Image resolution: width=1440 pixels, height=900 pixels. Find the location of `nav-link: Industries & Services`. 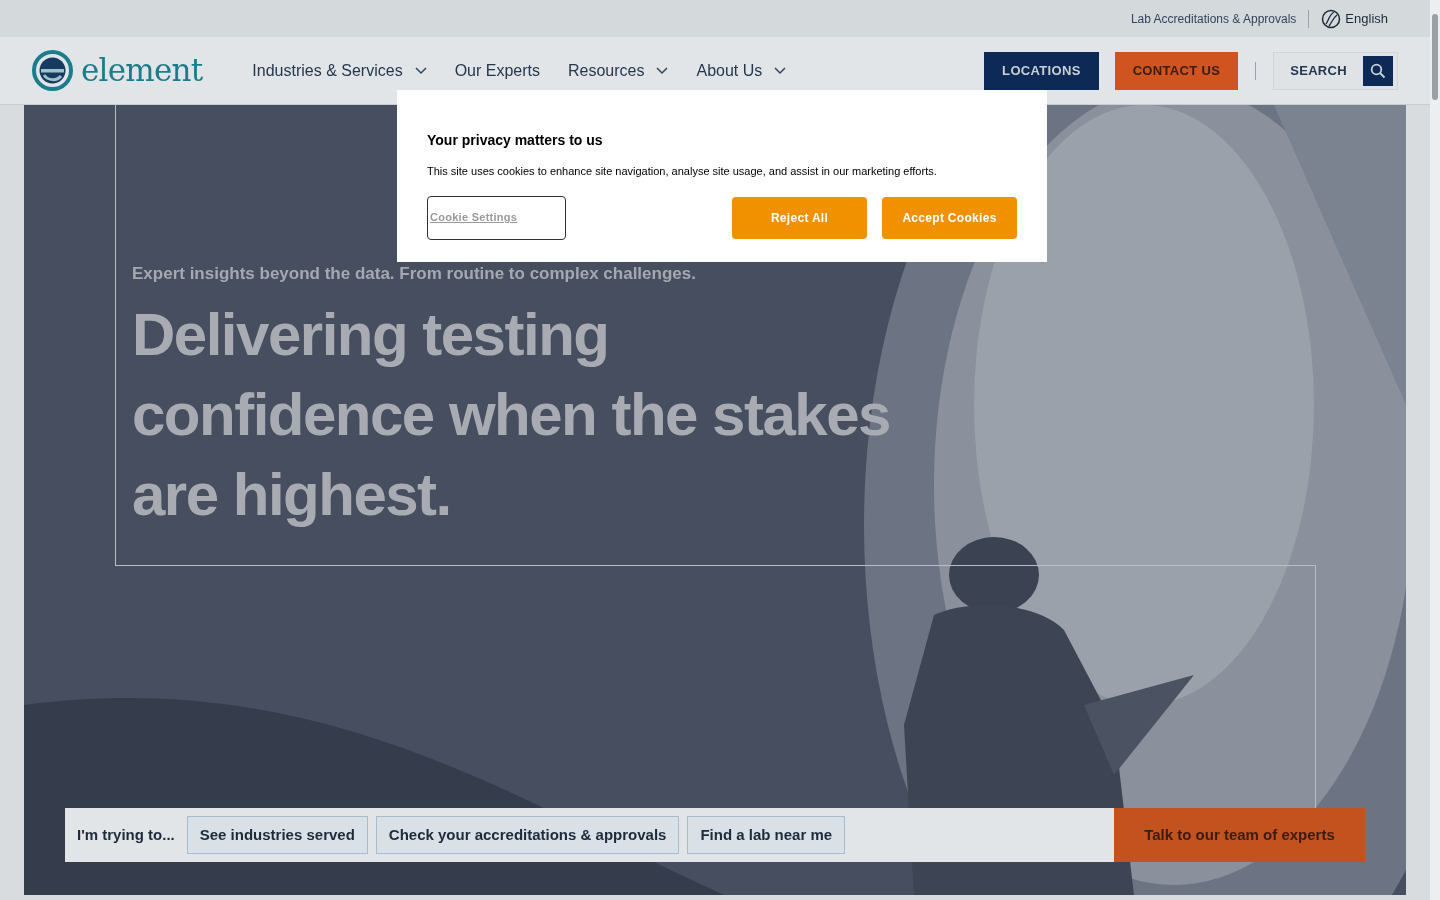

nav-link: Industries & Services is located at coordinates (339, 70).